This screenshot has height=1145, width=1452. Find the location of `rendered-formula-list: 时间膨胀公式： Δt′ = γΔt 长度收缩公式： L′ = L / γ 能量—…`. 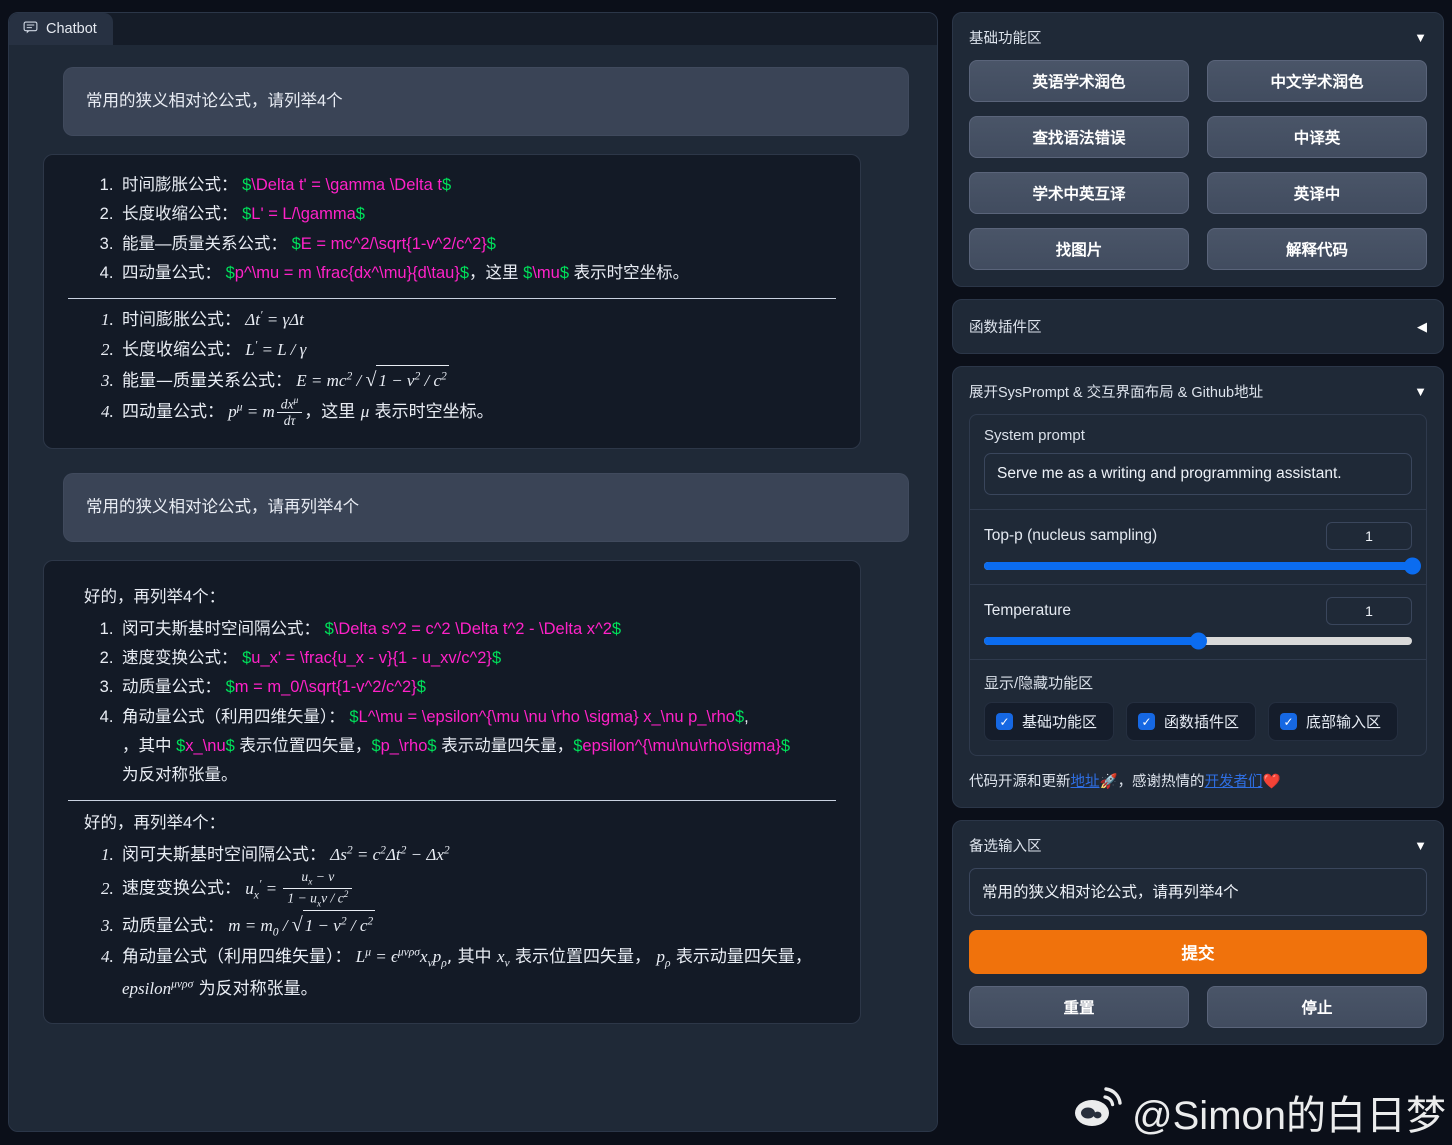

rendered-formula-list: 时间膨胀公式： Δt′ = γΔt 长度收缩公式： L′ = L / γ 能量—… is located at coordinates (479, 368).